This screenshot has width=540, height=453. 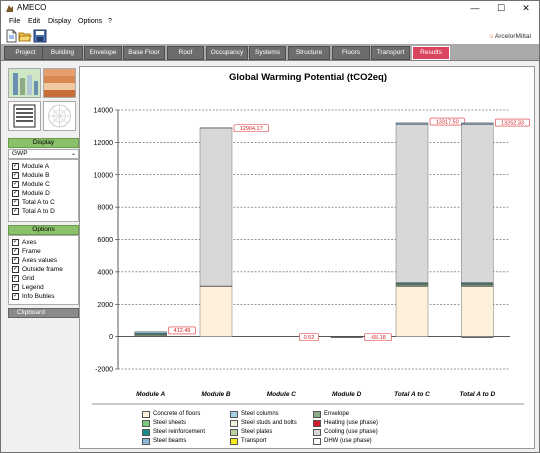 What do you see at coordinates (216, 394) in the screenshot?
I see `x-tick-label: Module B` at bounding box center [216, 394].